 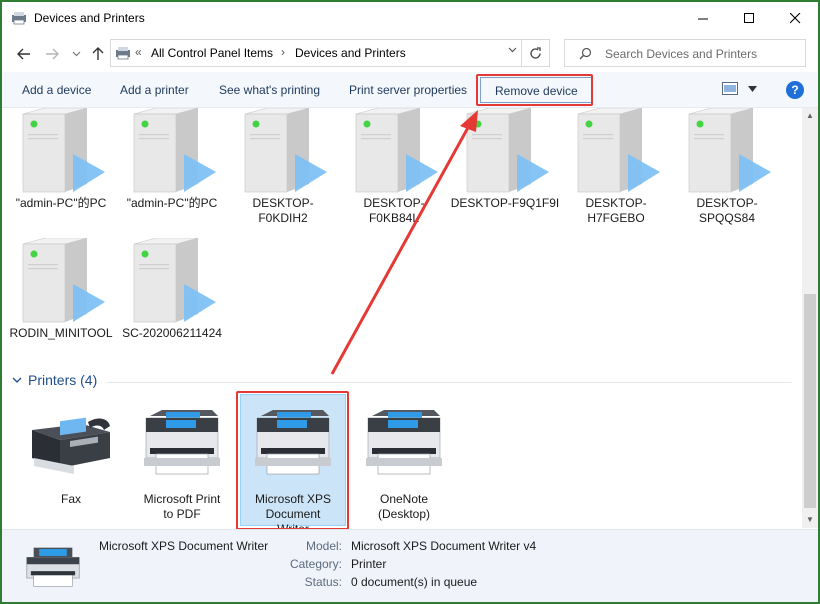 I want to click on recent-locations-button, so click(x=76, y=54).